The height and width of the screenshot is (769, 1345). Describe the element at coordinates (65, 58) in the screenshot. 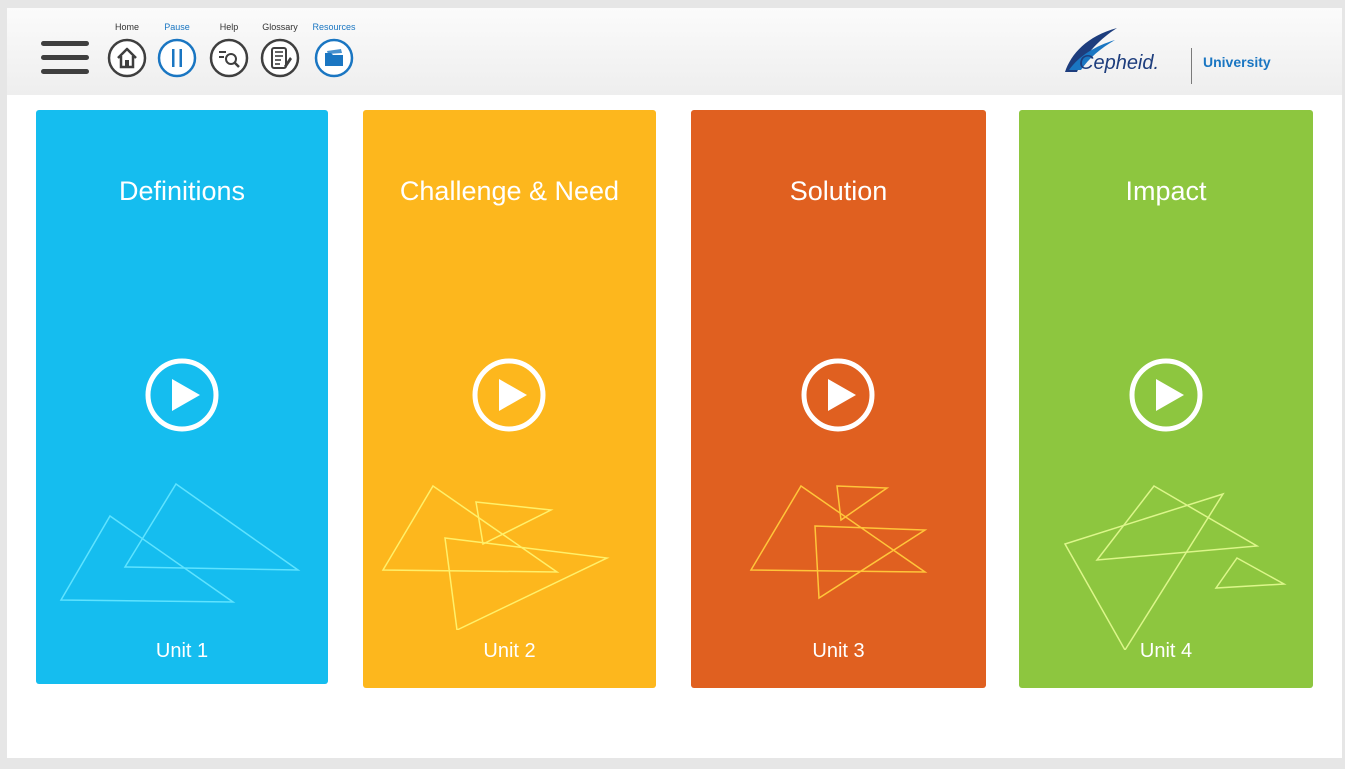

I see `menu-button` at that location.